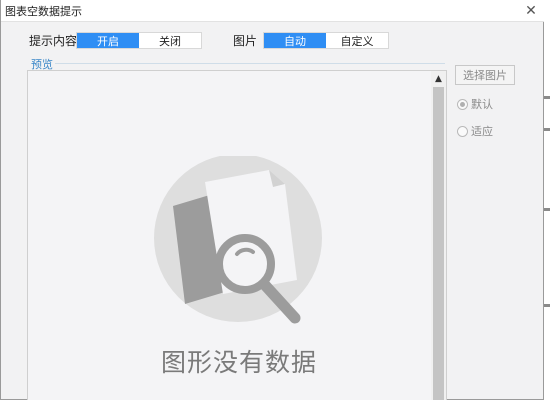 The width and height of the screenshot is (550, 400). I want to click on close-icon: ✕, so click(531, 11).